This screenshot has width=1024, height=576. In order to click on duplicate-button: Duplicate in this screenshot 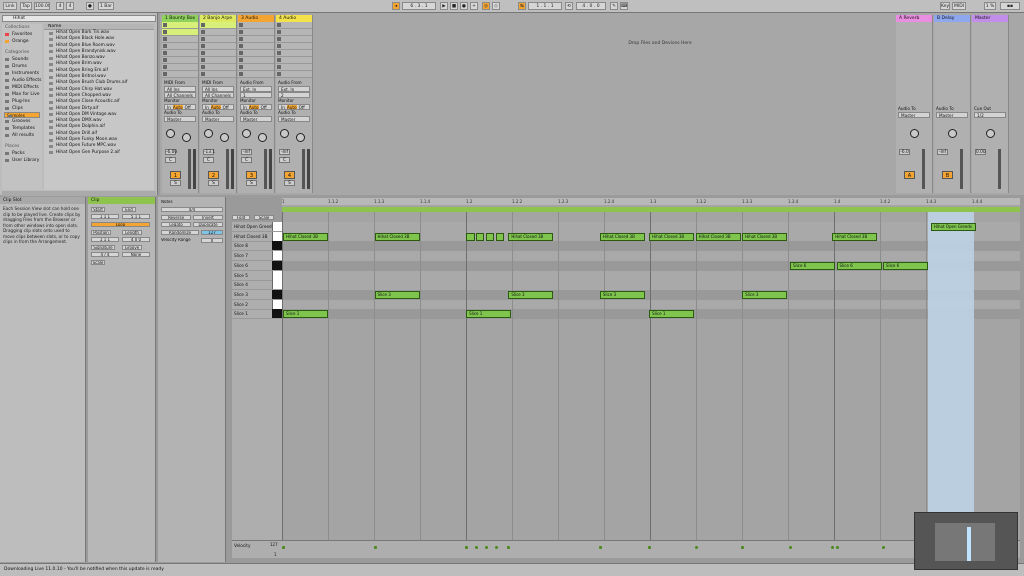, I will do `click(208, 224)`.